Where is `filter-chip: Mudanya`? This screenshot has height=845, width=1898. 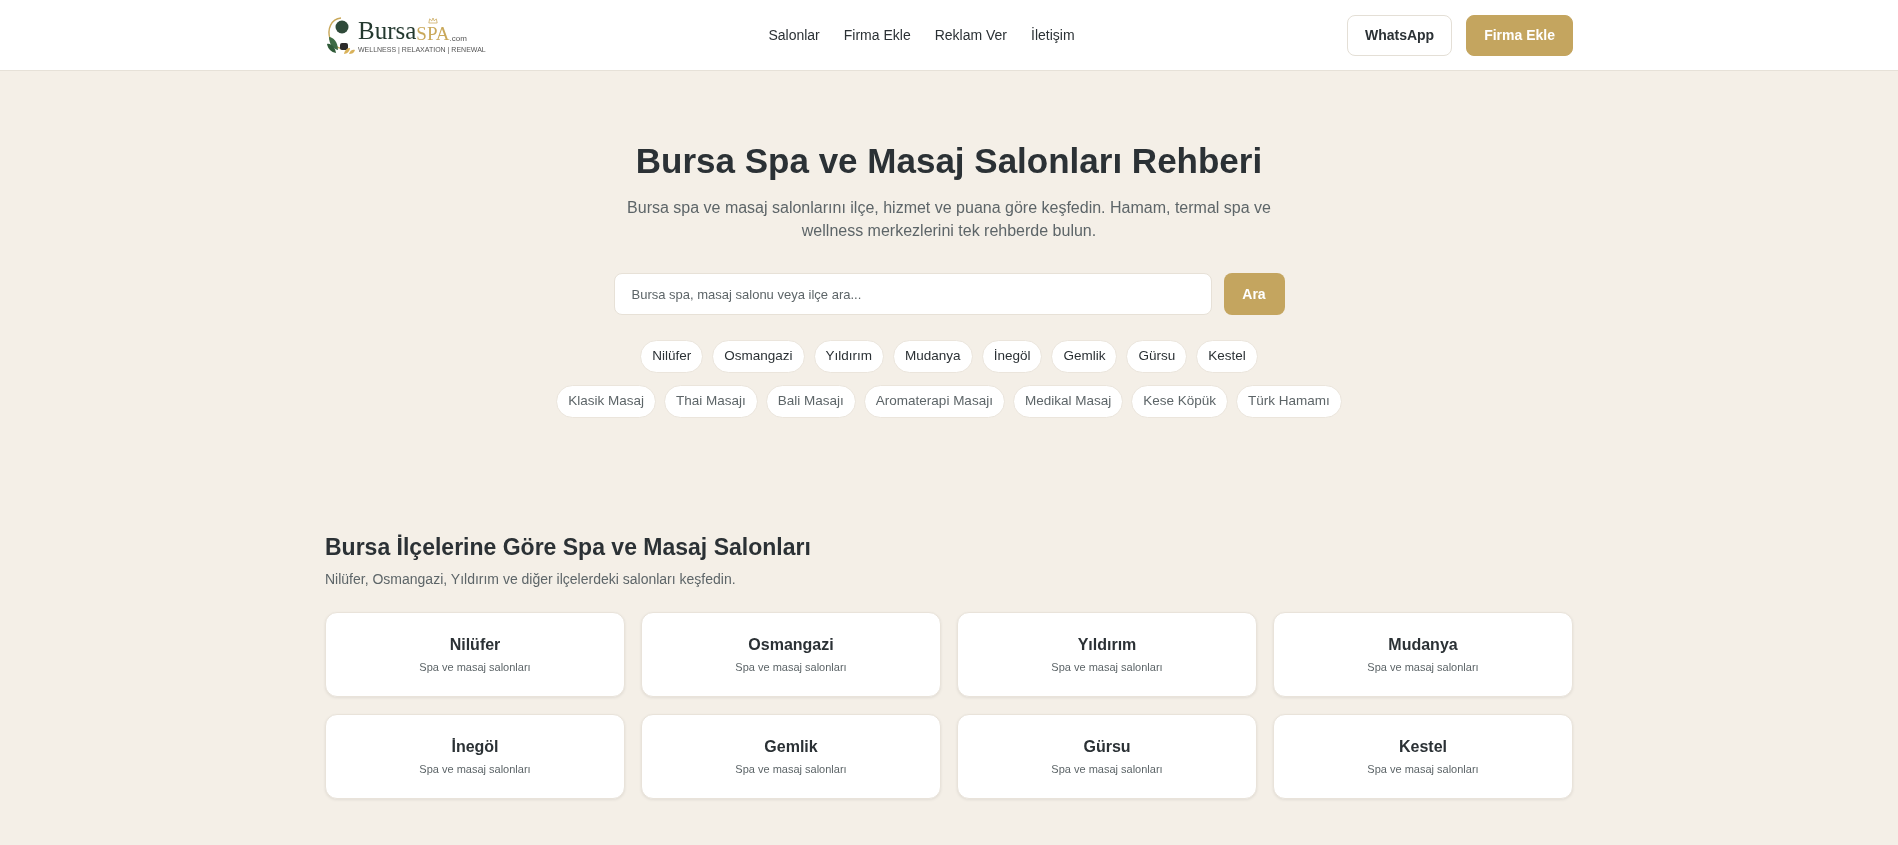 filter-chip: Mudanya is located at coordinates (933, 356).